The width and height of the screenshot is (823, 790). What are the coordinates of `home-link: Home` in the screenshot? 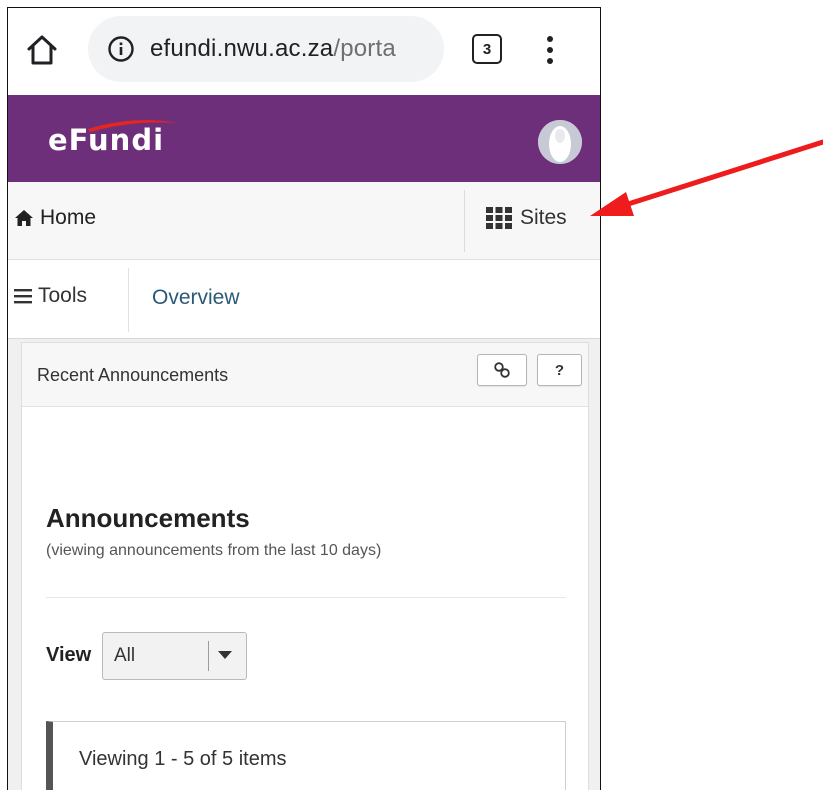 It's located at (55, 218).